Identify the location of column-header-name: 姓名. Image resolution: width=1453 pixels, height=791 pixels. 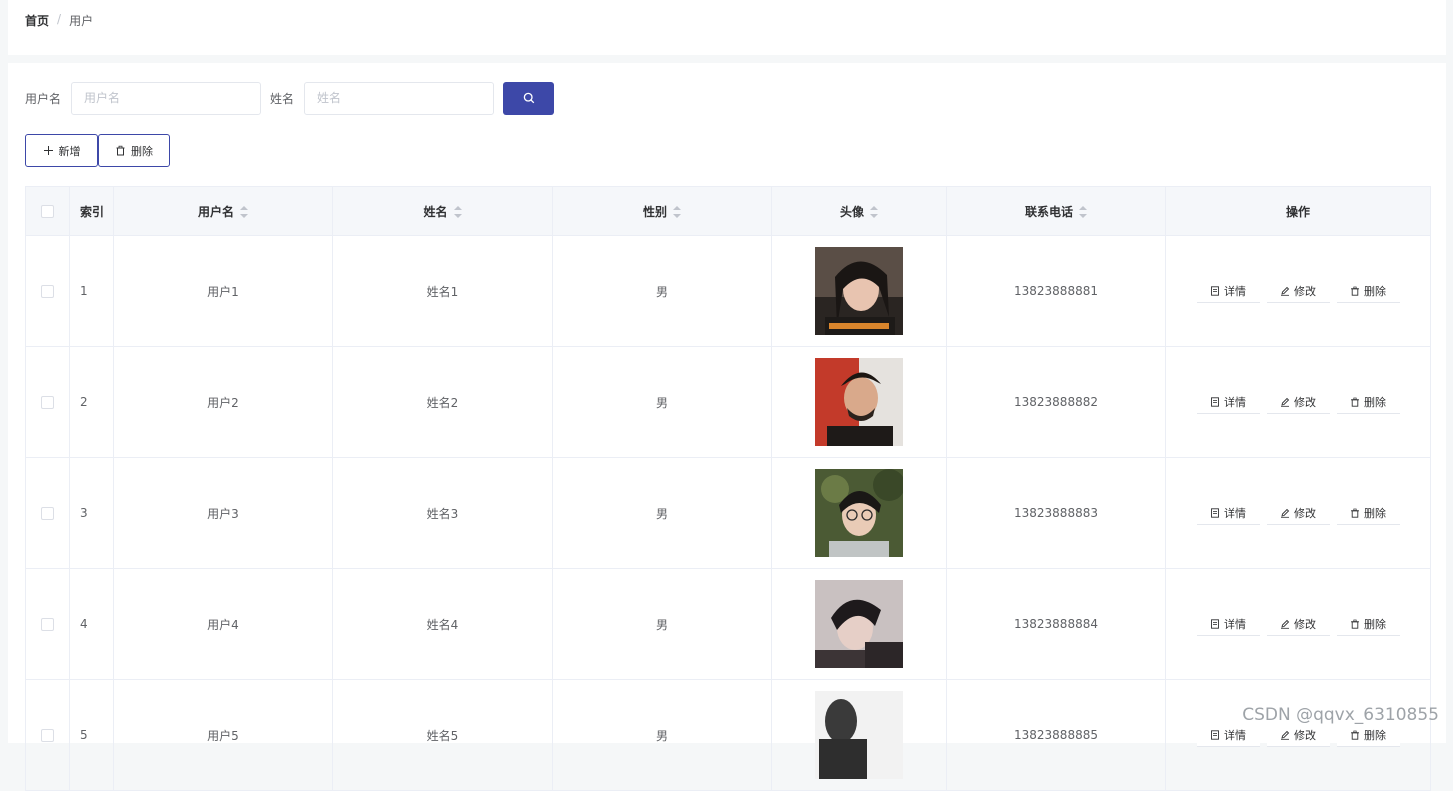
(443, 211).